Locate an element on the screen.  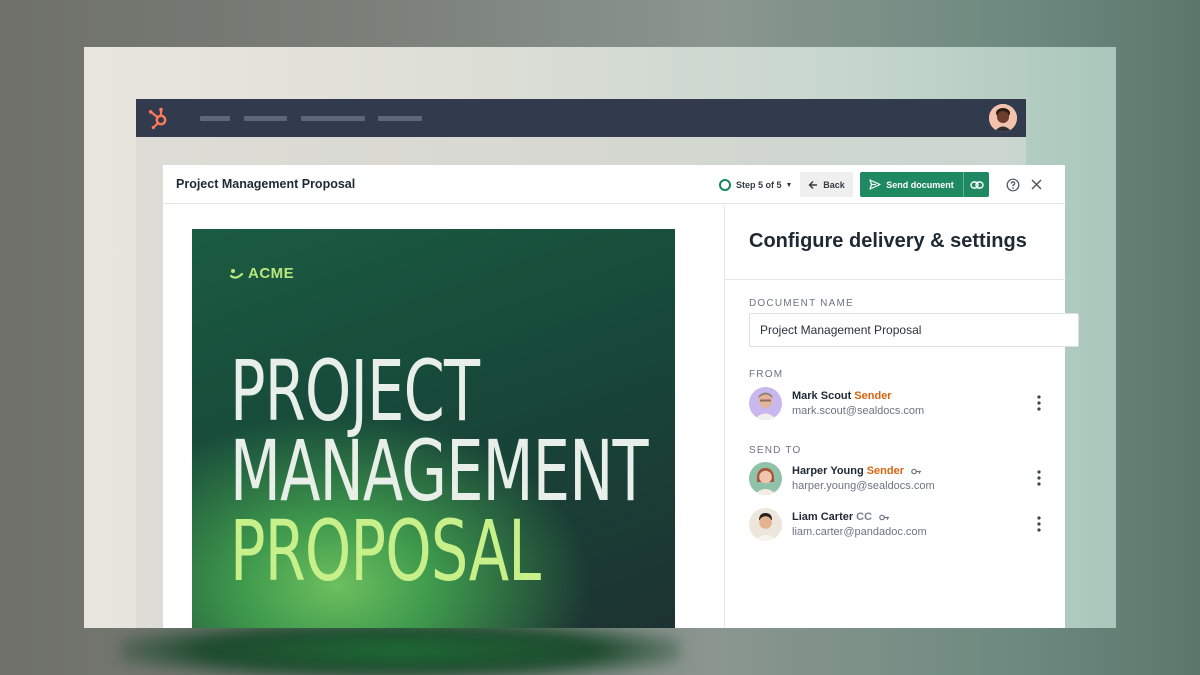
cover-title: PROJECT MANAGEMENT PROPOSAL is located at coordinates (439, 471).